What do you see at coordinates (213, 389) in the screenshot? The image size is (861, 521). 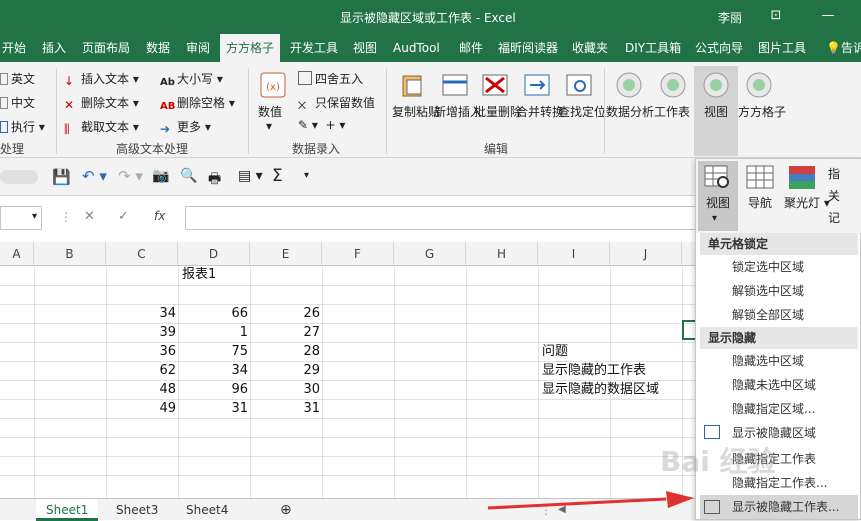 I see `cell-d: 96` at bounding box center [213, 389].